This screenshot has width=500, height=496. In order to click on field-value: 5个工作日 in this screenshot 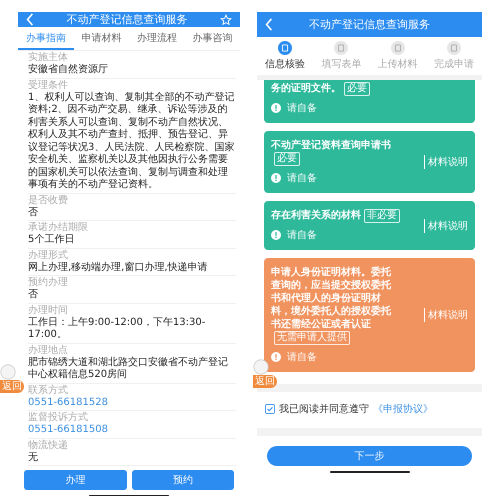, I will do `click(52, 240)`.